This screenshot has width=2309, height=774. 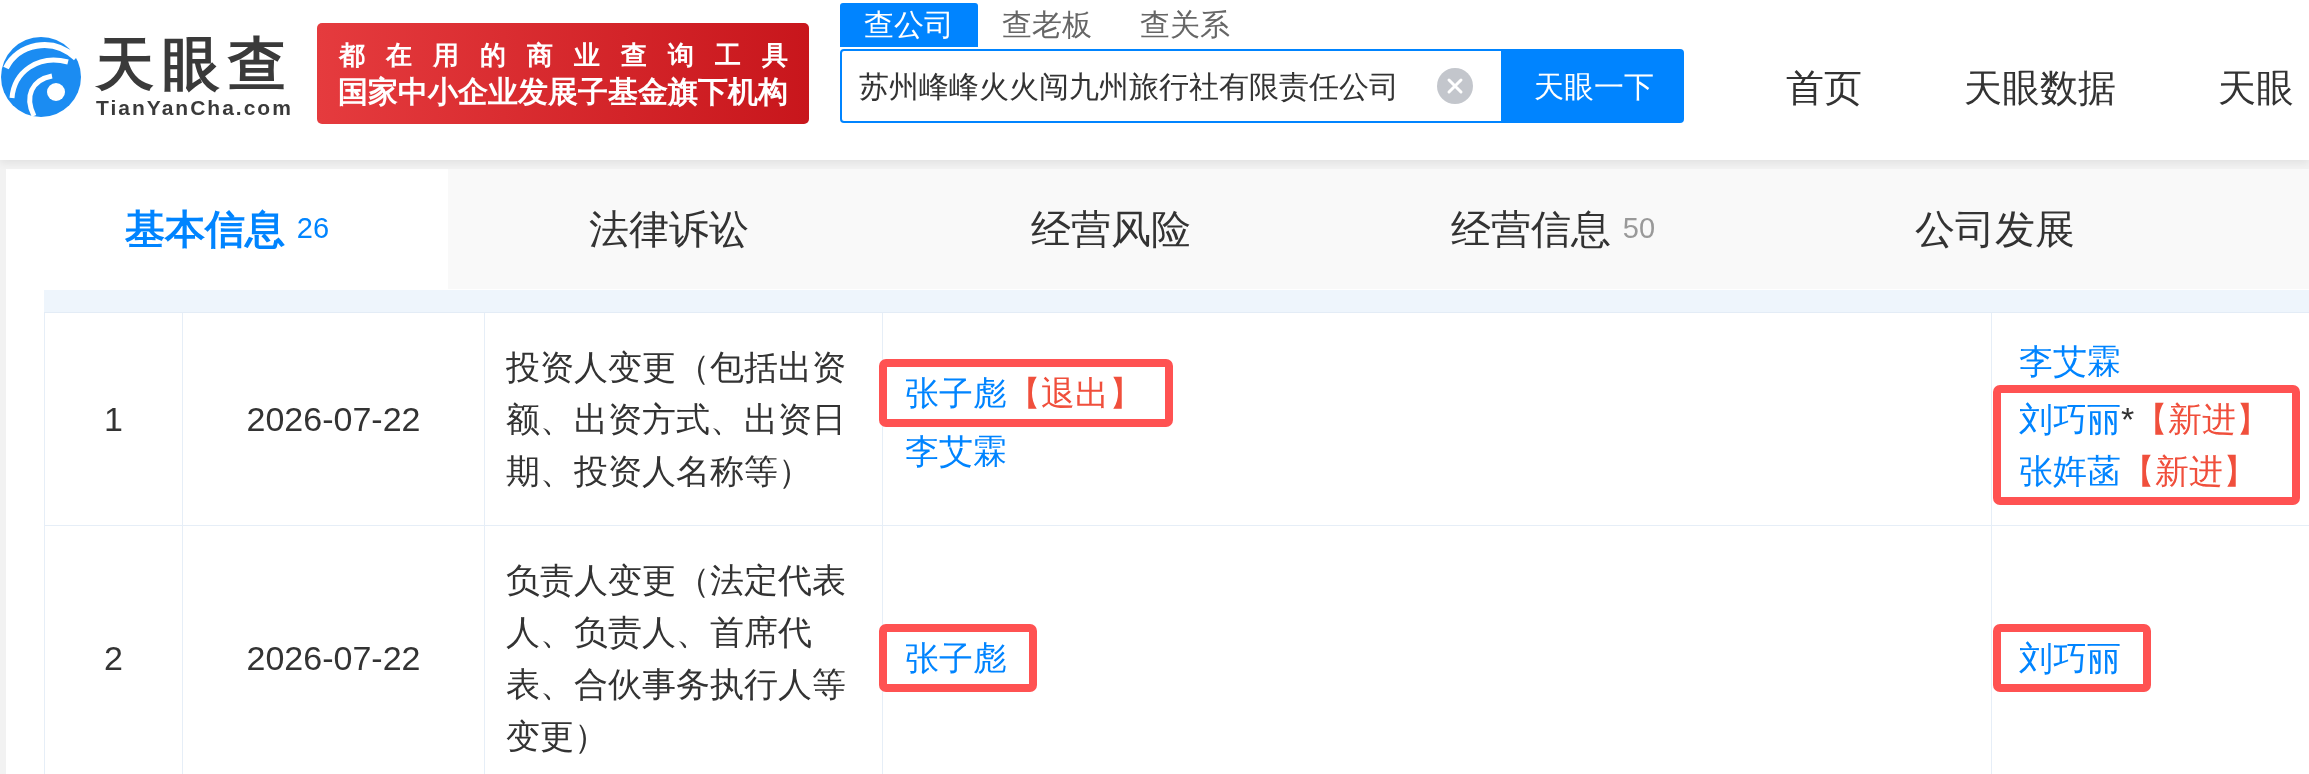 What do you see at coordinates (2128, 419) in the screenshot?
I see `note-mark: *` at bounding box center [2128, 419].